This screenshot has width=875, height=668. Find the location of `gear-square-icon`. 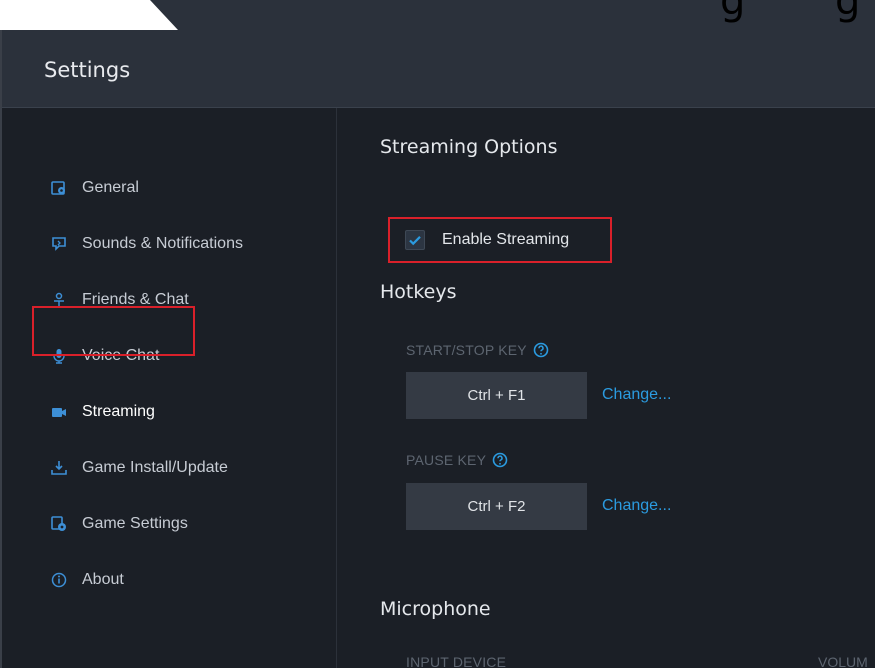

gear-square-icon is located at coordinates (59, 188).